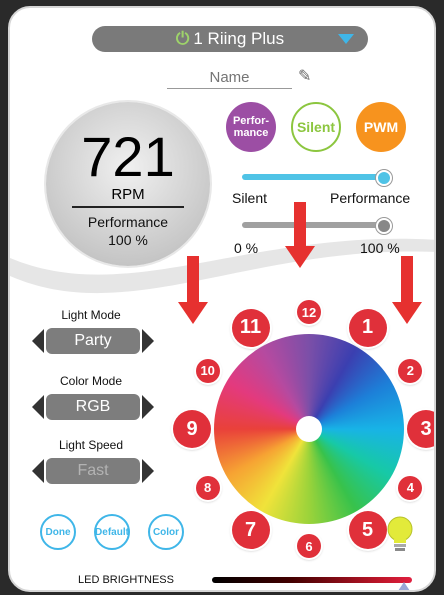 The height and width of the screenshot is (595, 444). I want to click on lightbulb-icon, so click(400, 533).